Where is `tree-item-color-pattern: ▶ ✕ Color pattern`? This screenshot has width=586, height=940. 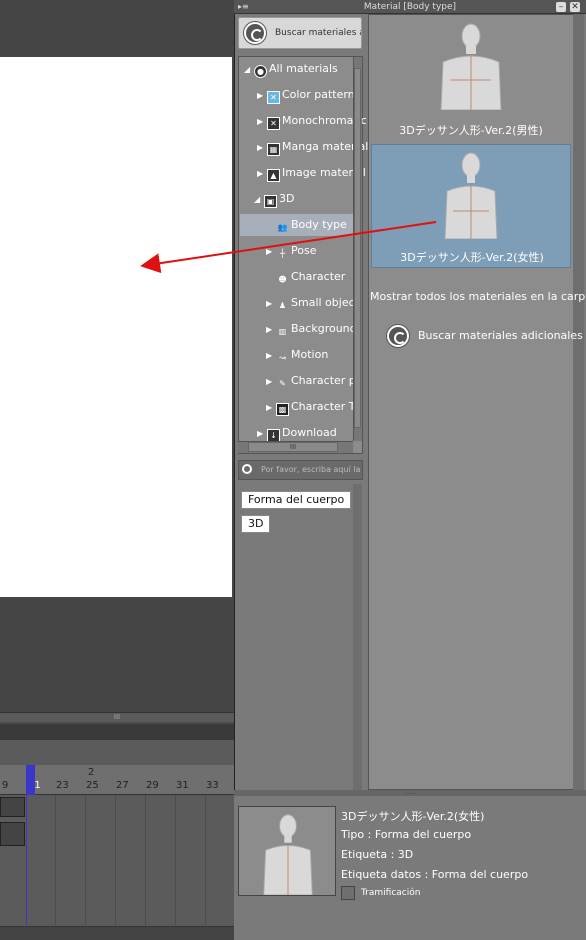 tree-item-color-pattern: ▶ ✕ Color pattern is located at coordinates (306, 95).